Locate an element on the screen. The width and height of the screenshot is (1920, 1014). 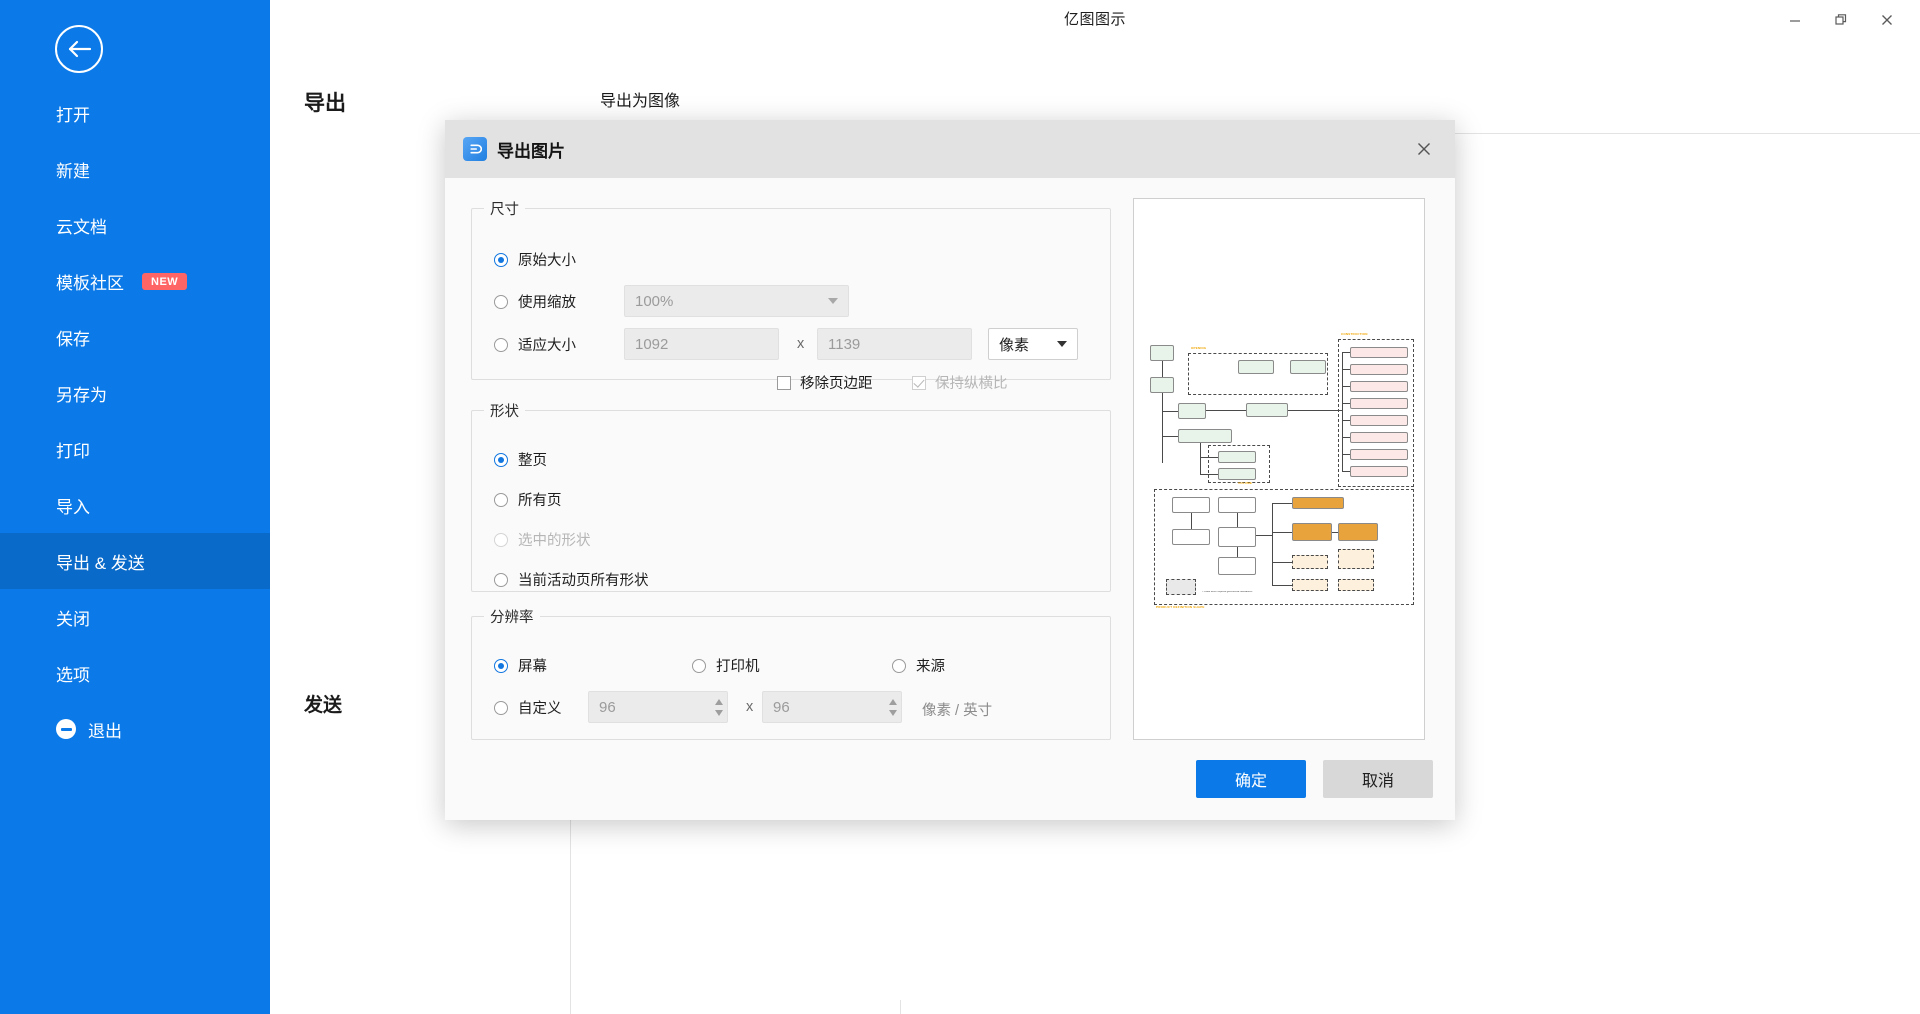
size-group-legend: 尺寸 is located at coordinates (504, 210).